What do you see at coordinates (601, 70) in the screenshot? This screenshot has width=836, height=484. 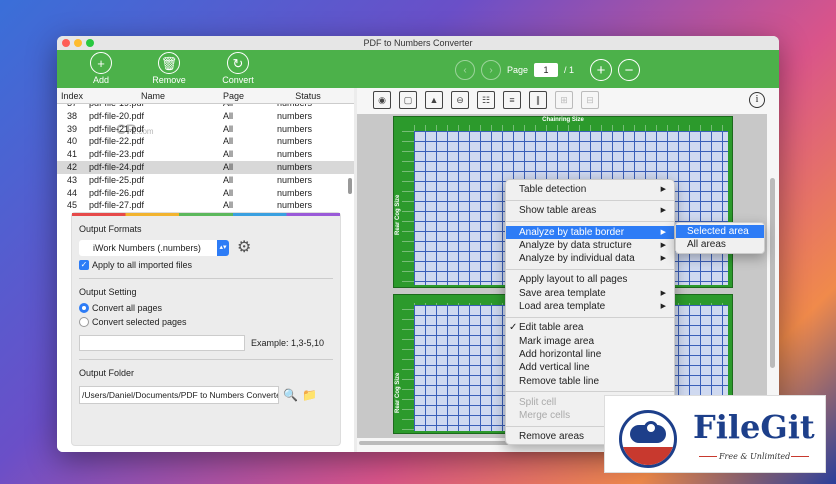 I see `zoom-in-button: +` at bounding box center [601, 70].